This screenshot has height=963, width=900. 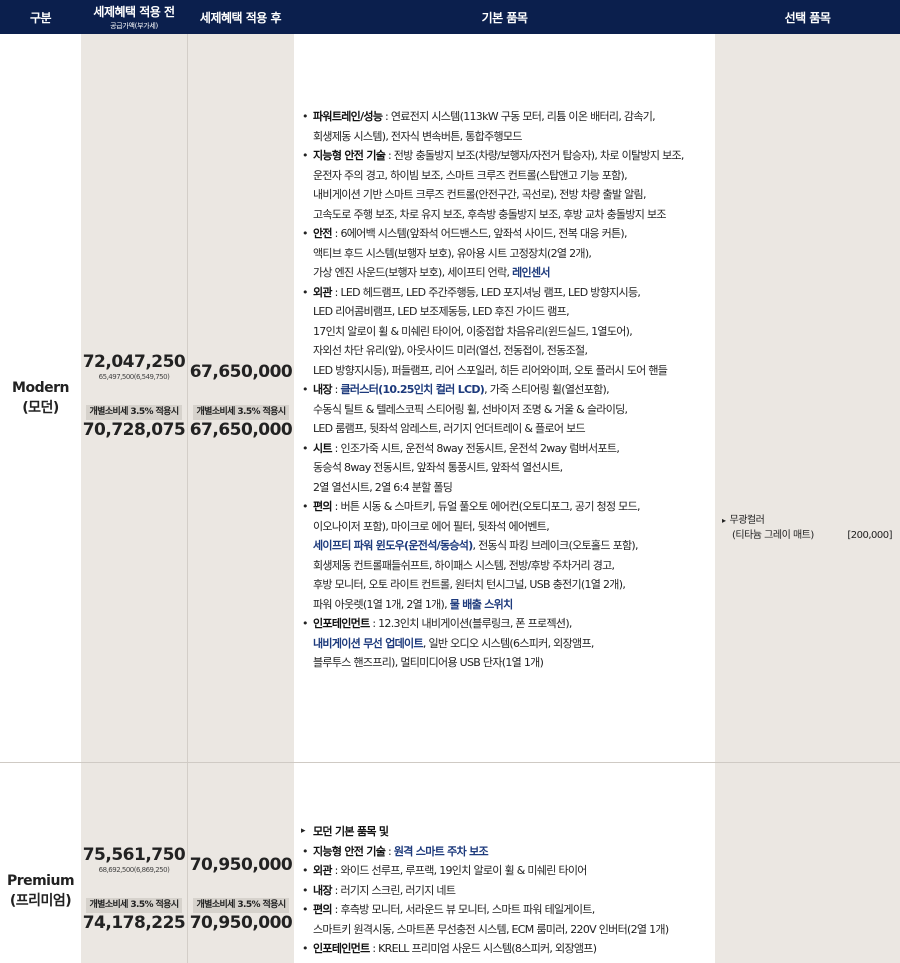 I want to click on item-text: : KRELL 프리미엄 사운드 시스템(8스피커, 외장앰프), so click(x=483, y=948).